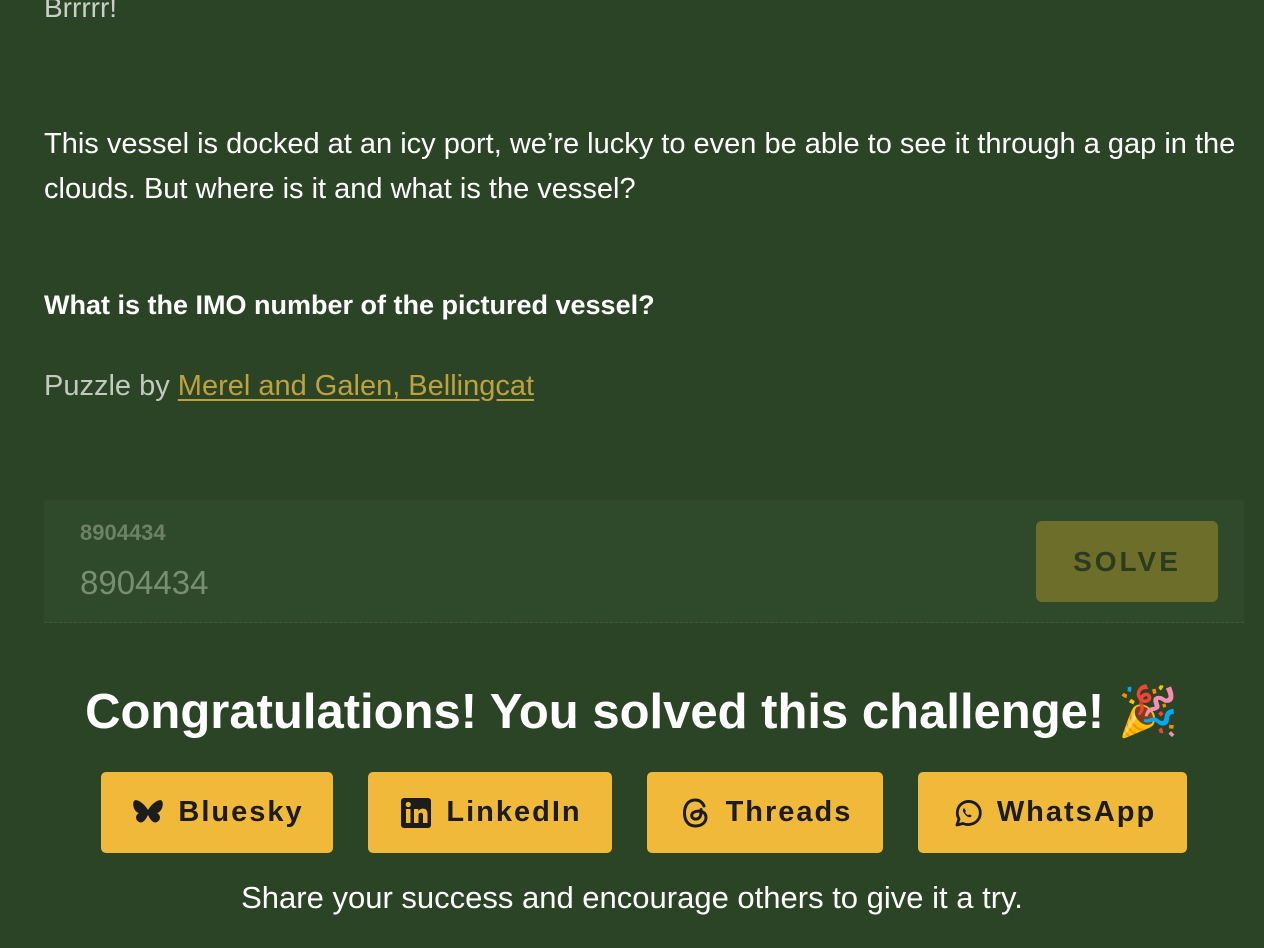 Image resolution: width=1264 pixels, height=948 pixels. Describe the element at coordinates (968, 812) in the screenshot. I see `whatsapp-icon` at that location.